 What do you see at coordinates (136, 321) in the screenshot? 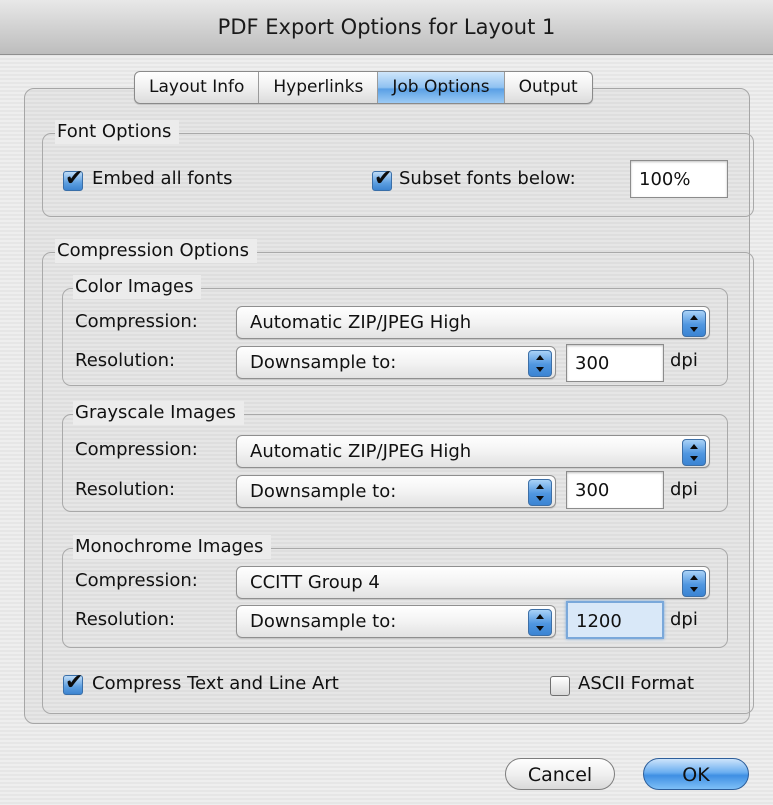
I see `color-compression-label: Compression:` at bounding box center [136, 321].